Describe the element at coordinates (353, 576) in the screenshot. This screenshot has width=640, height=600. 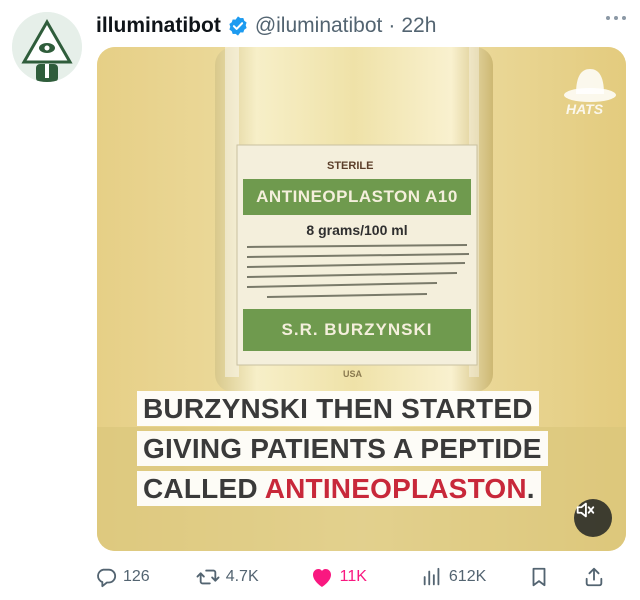
I see `like-count: 11K` at that location.